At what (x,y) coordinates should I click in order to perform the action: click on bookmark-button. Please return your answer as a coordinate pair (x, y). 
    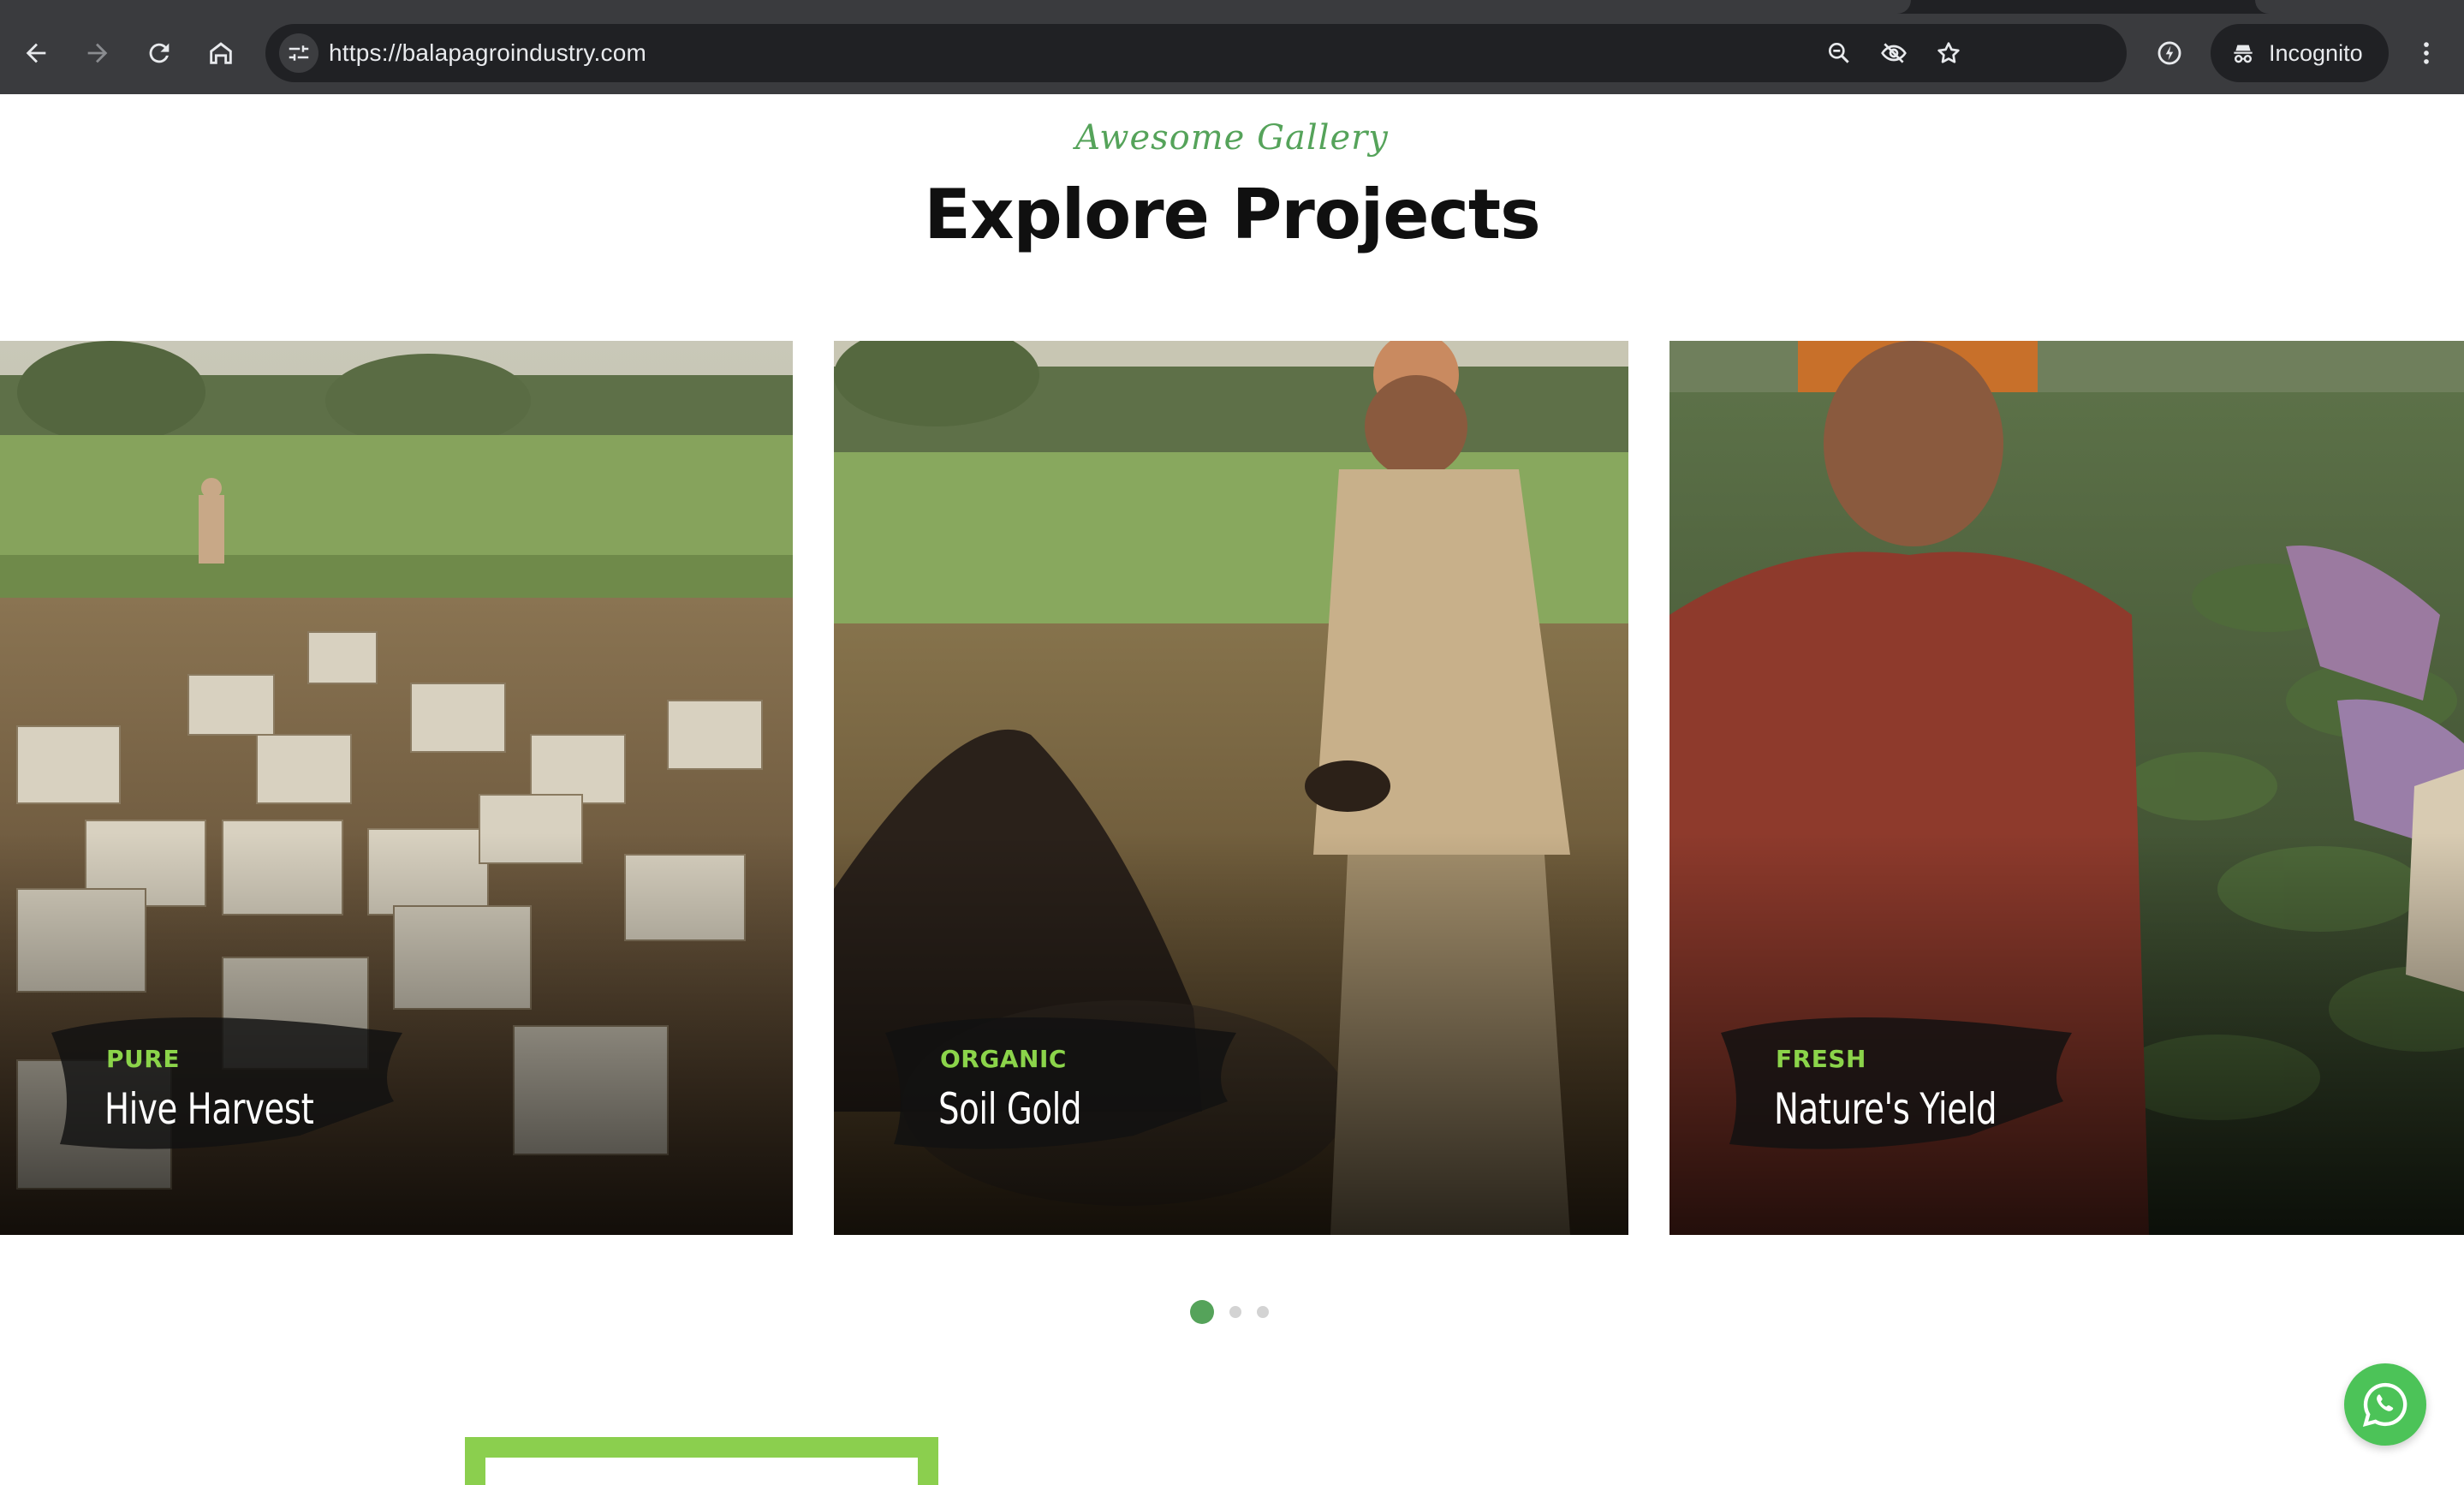
    Looking at the image, I should click on (1949, 53).